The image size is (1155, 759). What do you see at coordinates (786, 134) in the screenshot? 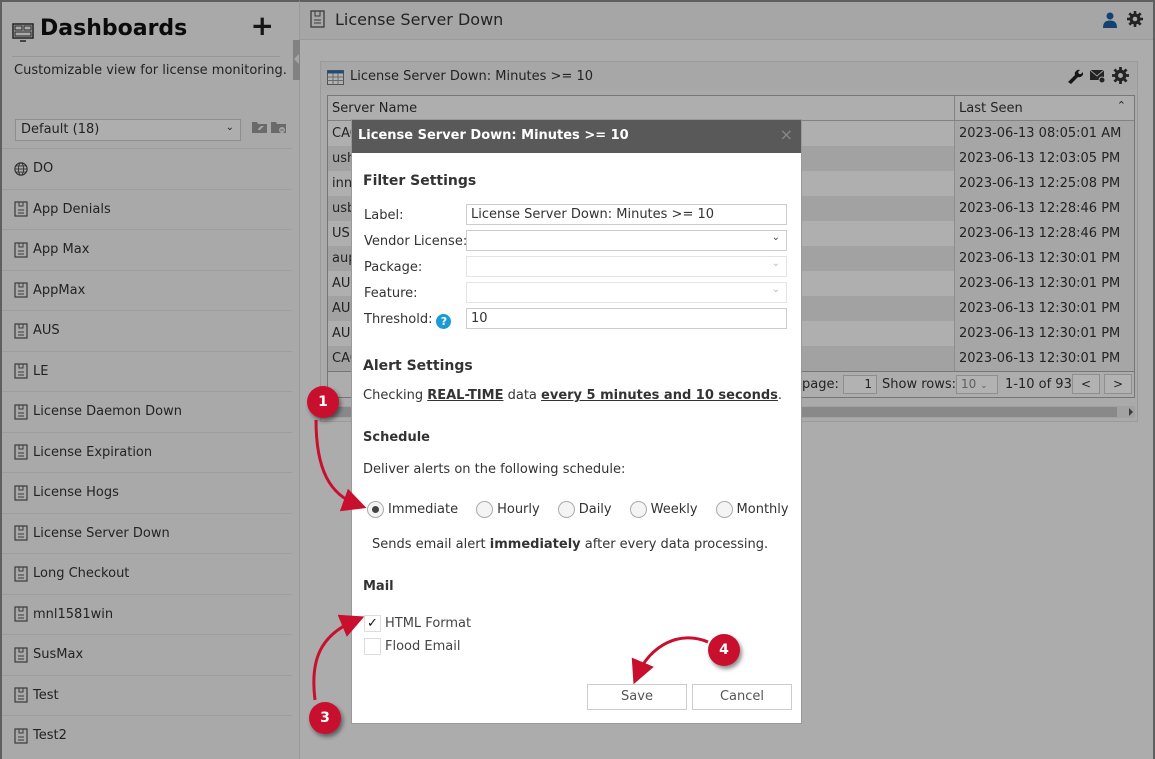
I see `close-icon: ×` at bounding box center [786, 134].